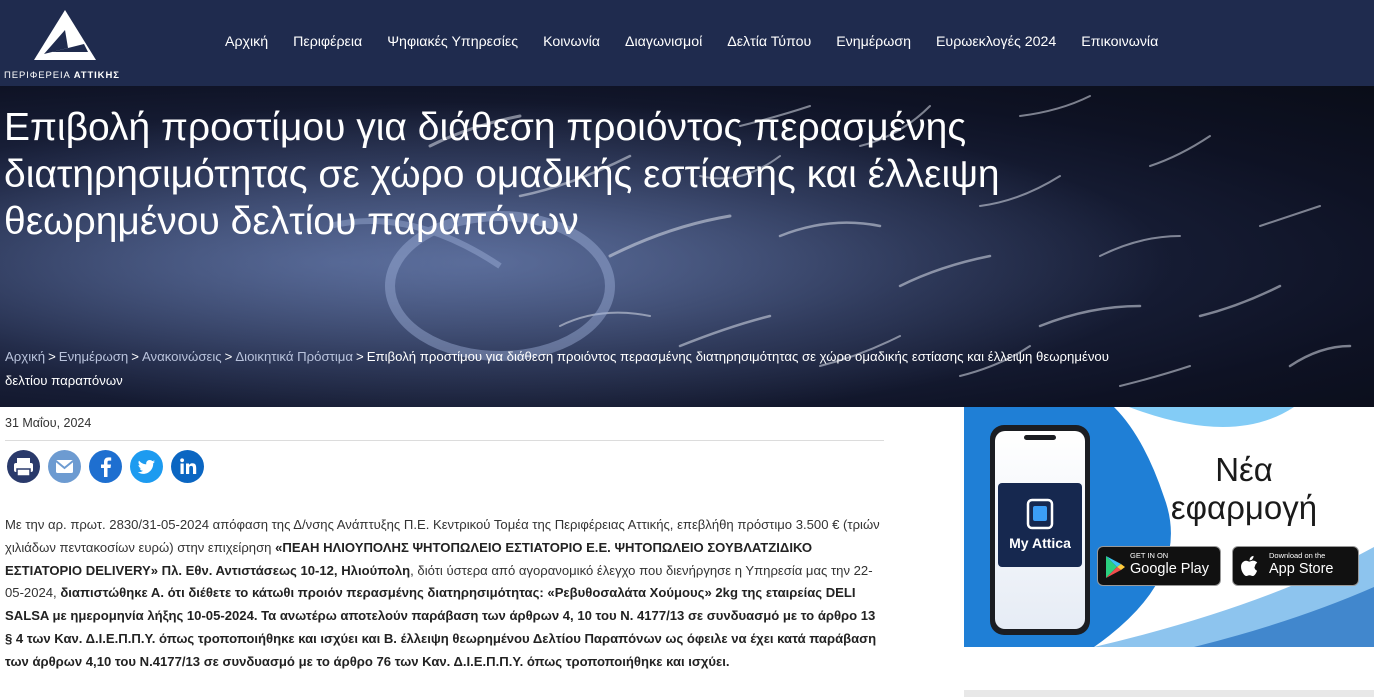 The image size is (1374, 697). I want to click on nav-item-region: Περιφέρεια, so click(327, 42).